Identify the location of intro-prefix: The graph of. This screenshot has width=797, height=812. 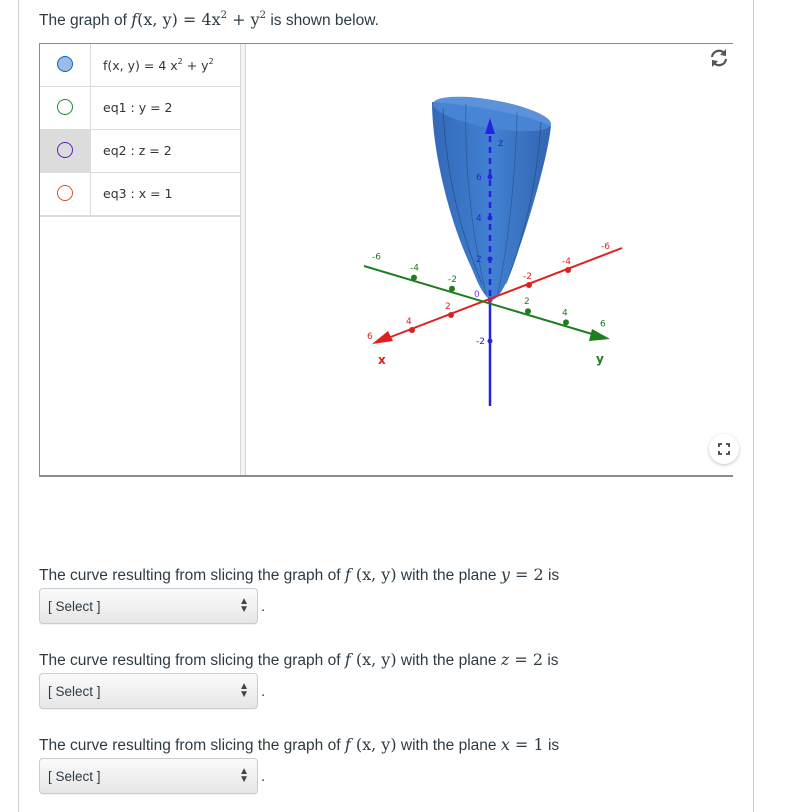
(85, 20).